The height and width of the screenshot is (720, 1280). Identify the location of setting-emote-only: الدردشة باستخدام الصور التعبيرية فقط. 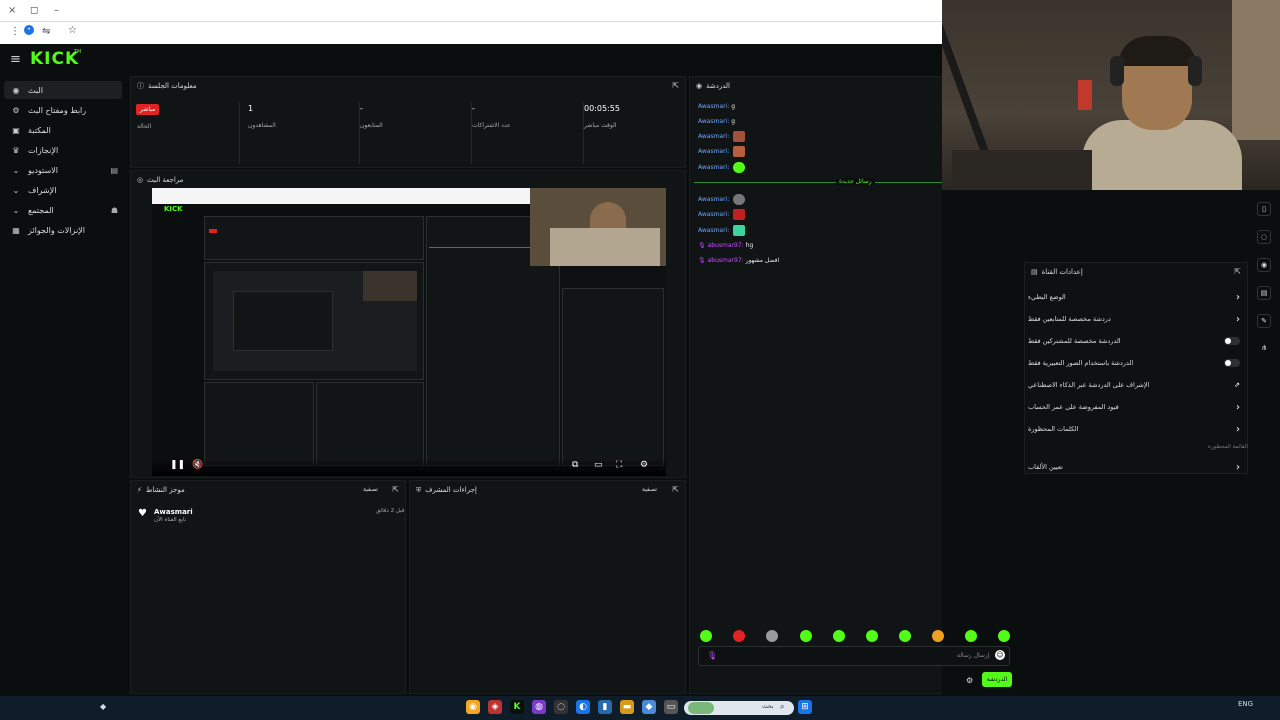
(1136, 363).